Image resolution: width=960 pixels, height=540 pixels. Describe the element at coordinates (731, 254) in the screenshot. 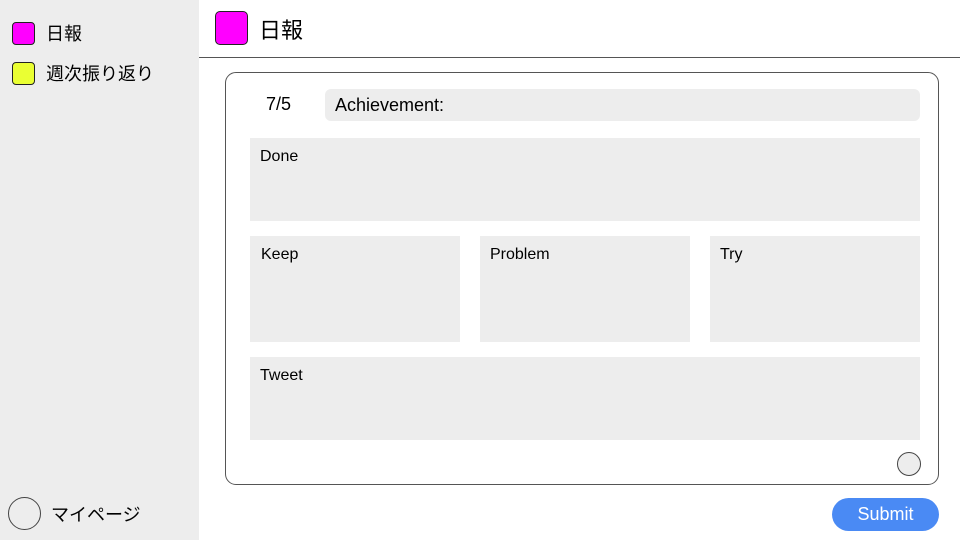

I see `try-label: Try` at that location.